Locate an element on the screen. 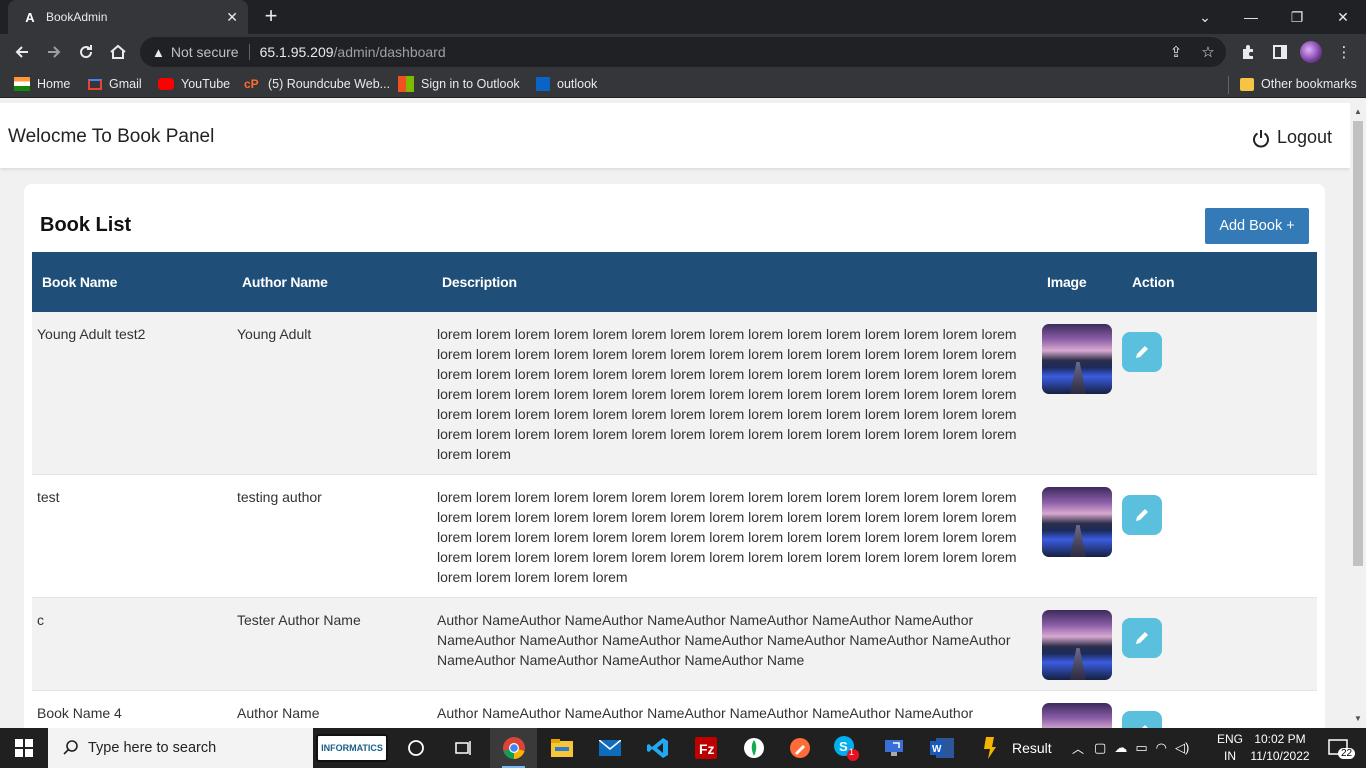 The width and height of the screenshot is (1366, 768). bookmark-gmail: Gmail is located at coordinates (115, 84).